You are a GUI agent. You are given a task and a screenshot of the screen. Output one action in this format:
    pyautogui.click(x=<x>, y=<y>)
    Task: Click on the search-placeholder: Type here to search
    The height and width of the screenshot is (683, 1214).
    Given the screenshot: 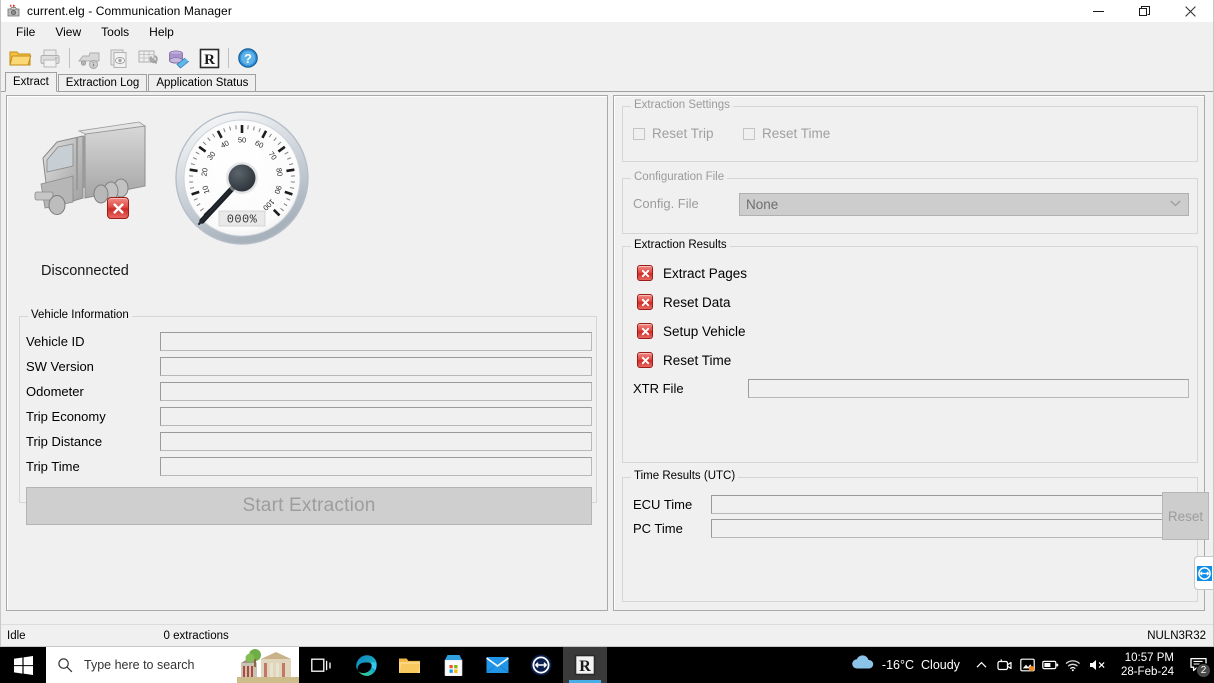 What is the action you would take?
    pyautogui.click(x=139, y=665)
    